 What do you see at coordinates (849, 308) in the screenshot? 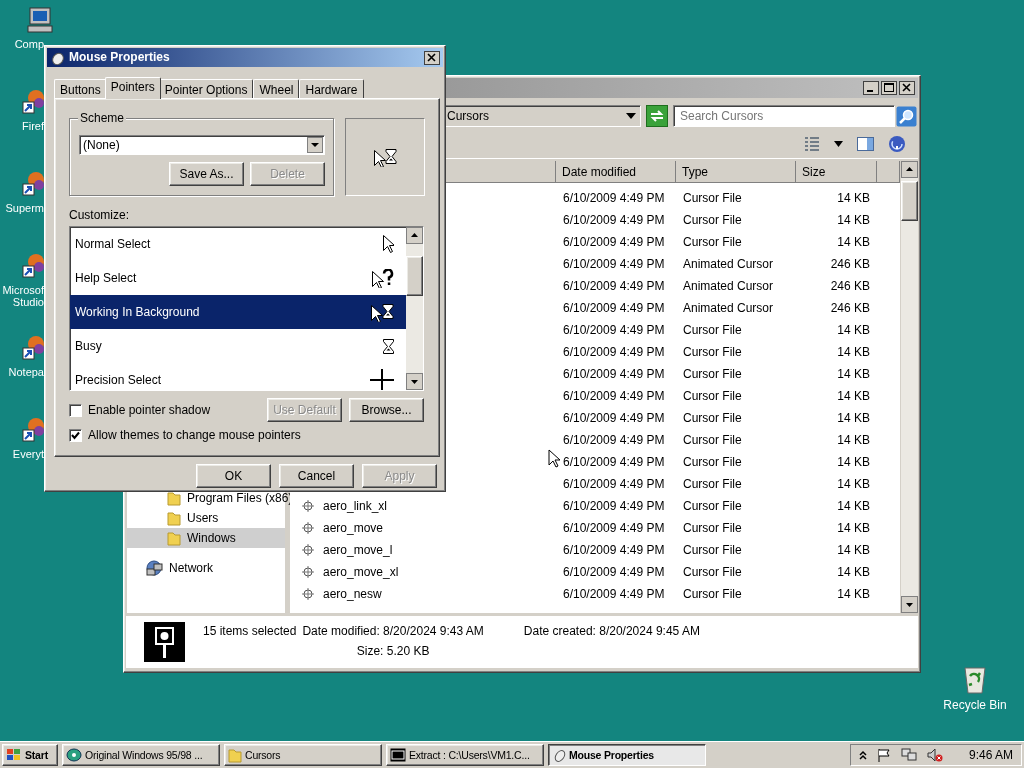
I see `table-cell-text: 246 KB` at bounding box center [849, 308].